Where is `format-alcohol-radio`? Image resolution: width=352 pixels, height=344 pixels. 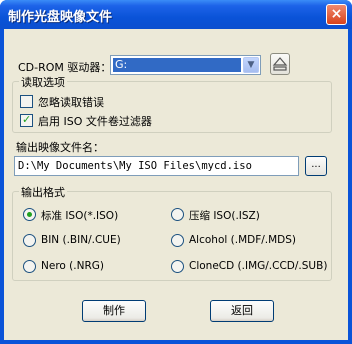
format-alcohol-radio is located at coordinates (177, 240).